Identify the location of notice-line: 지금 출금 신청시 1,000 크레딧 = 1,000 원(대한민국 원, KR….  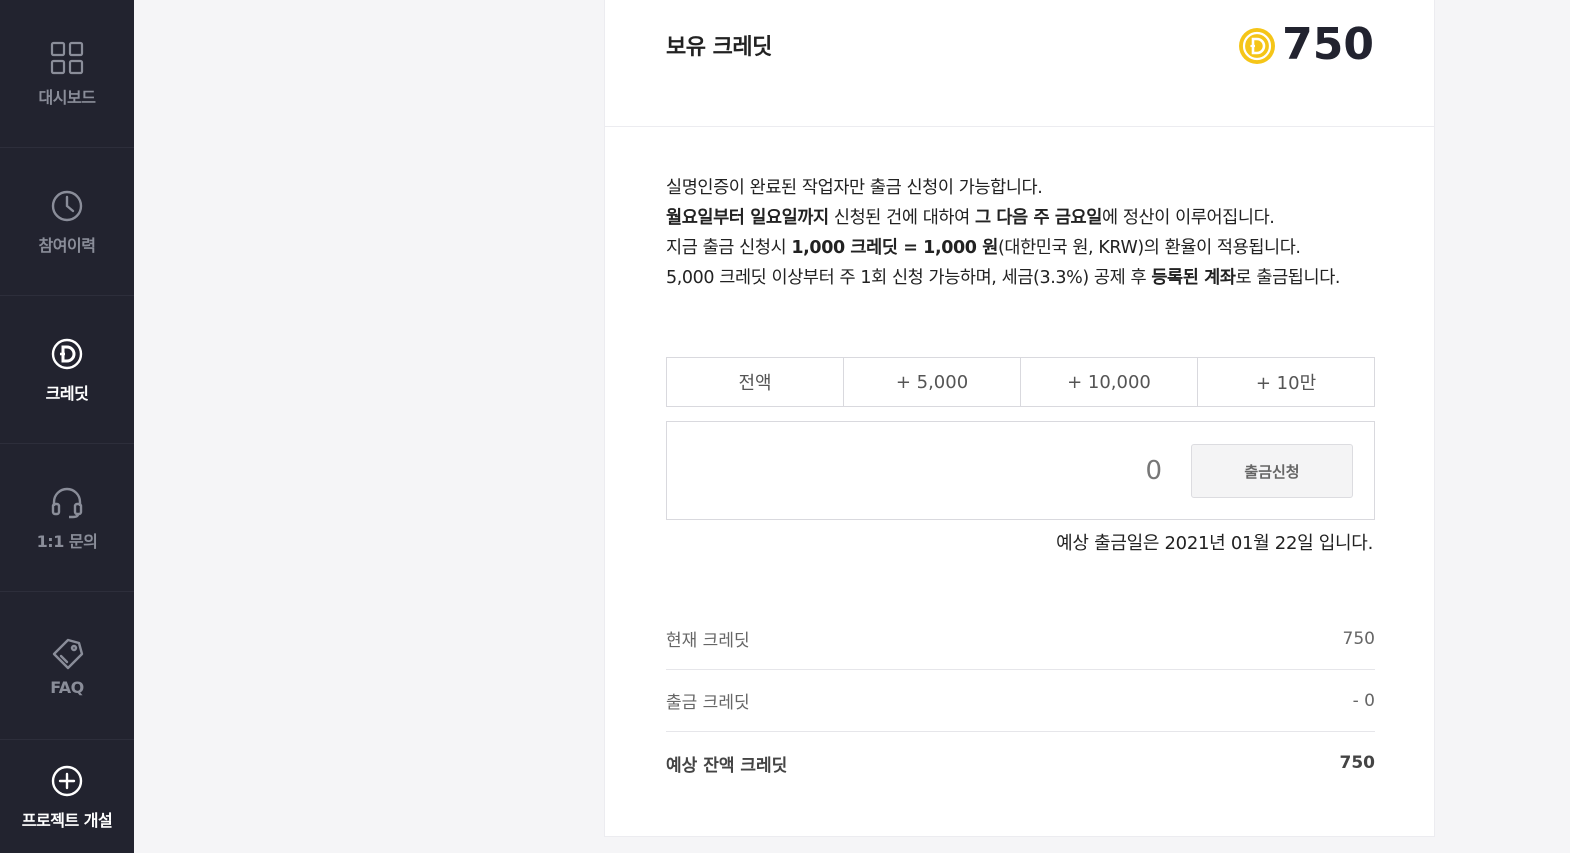
(983, 248).